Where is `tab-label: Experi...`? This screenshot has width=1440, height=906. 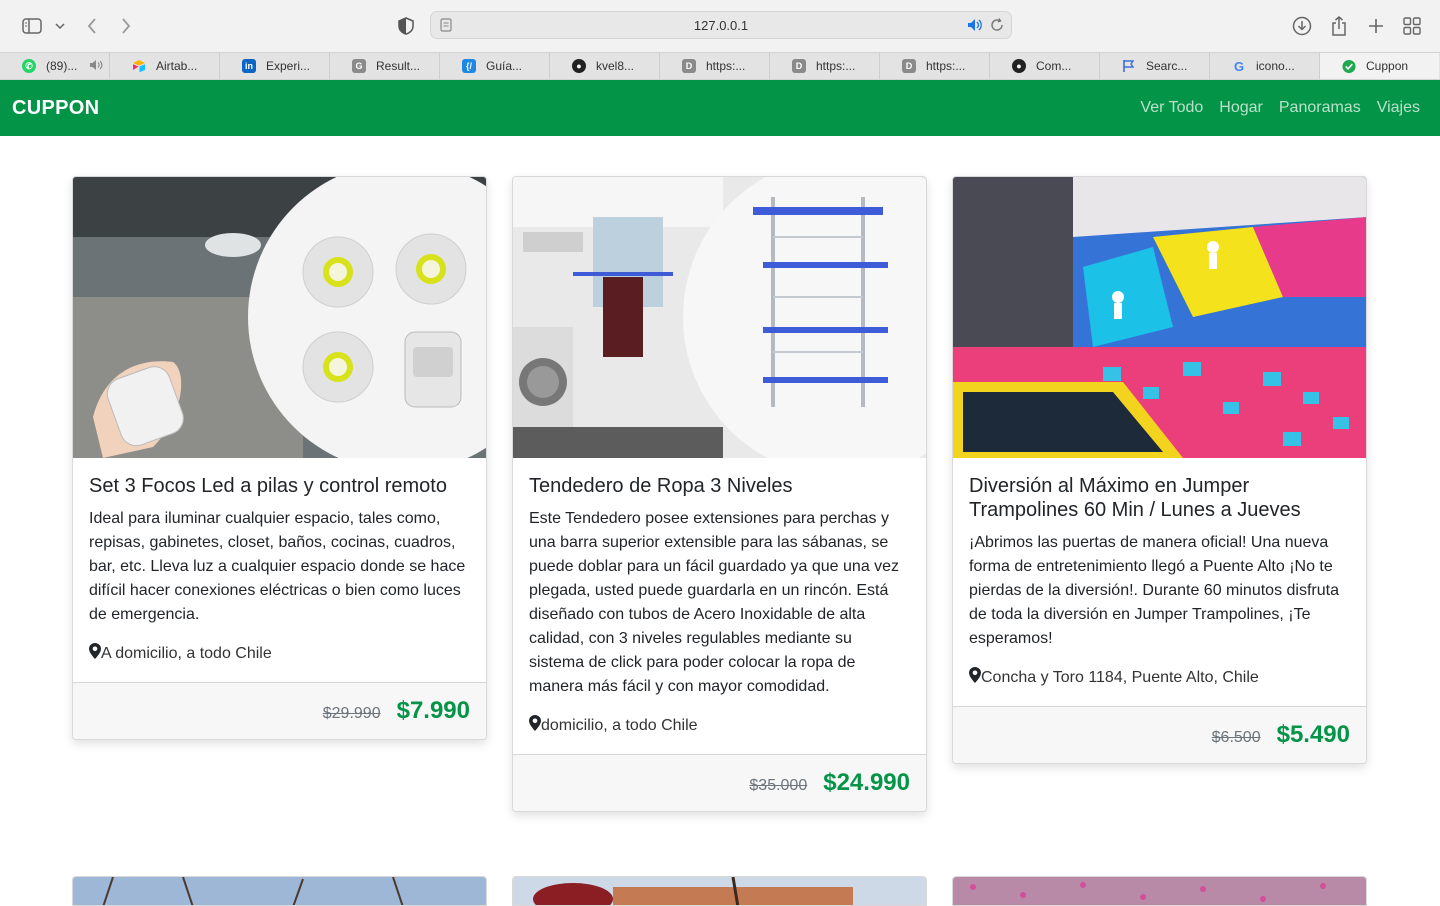
tab-label: Experi... is located at coordinates (288, 66).